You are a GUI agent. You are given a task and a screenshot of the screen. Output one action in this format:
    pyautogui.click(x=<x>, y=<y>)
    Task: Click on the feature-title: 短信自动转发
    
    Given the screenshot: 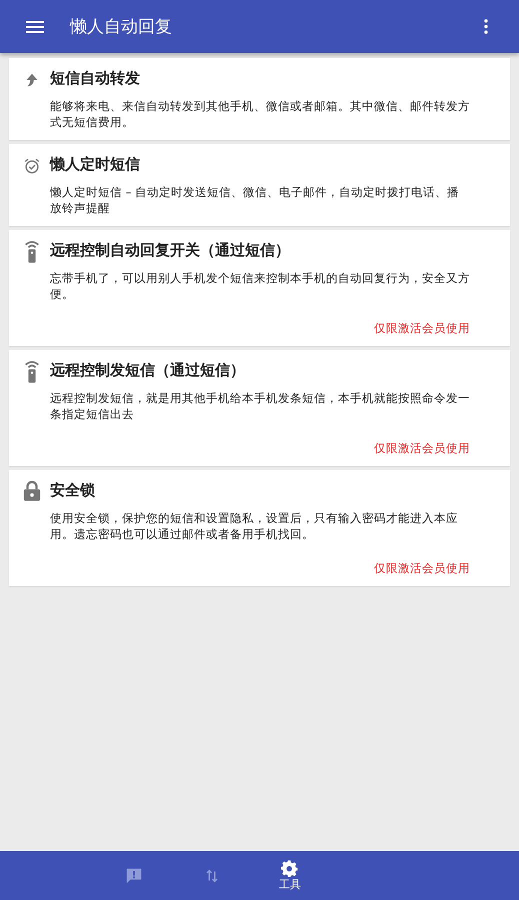 What is the action you would take?
    pyautogui.click(x=95, y=78)
    